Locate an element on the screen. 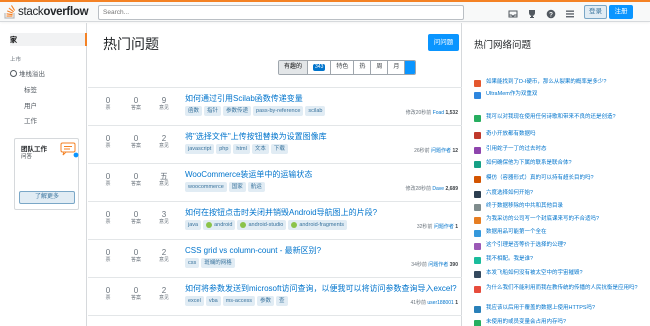 Image resolution: width=650 pixels, height=326 pixels. hot-network-link: UltraMem作为双重双 is located at coordinates (511, 95).